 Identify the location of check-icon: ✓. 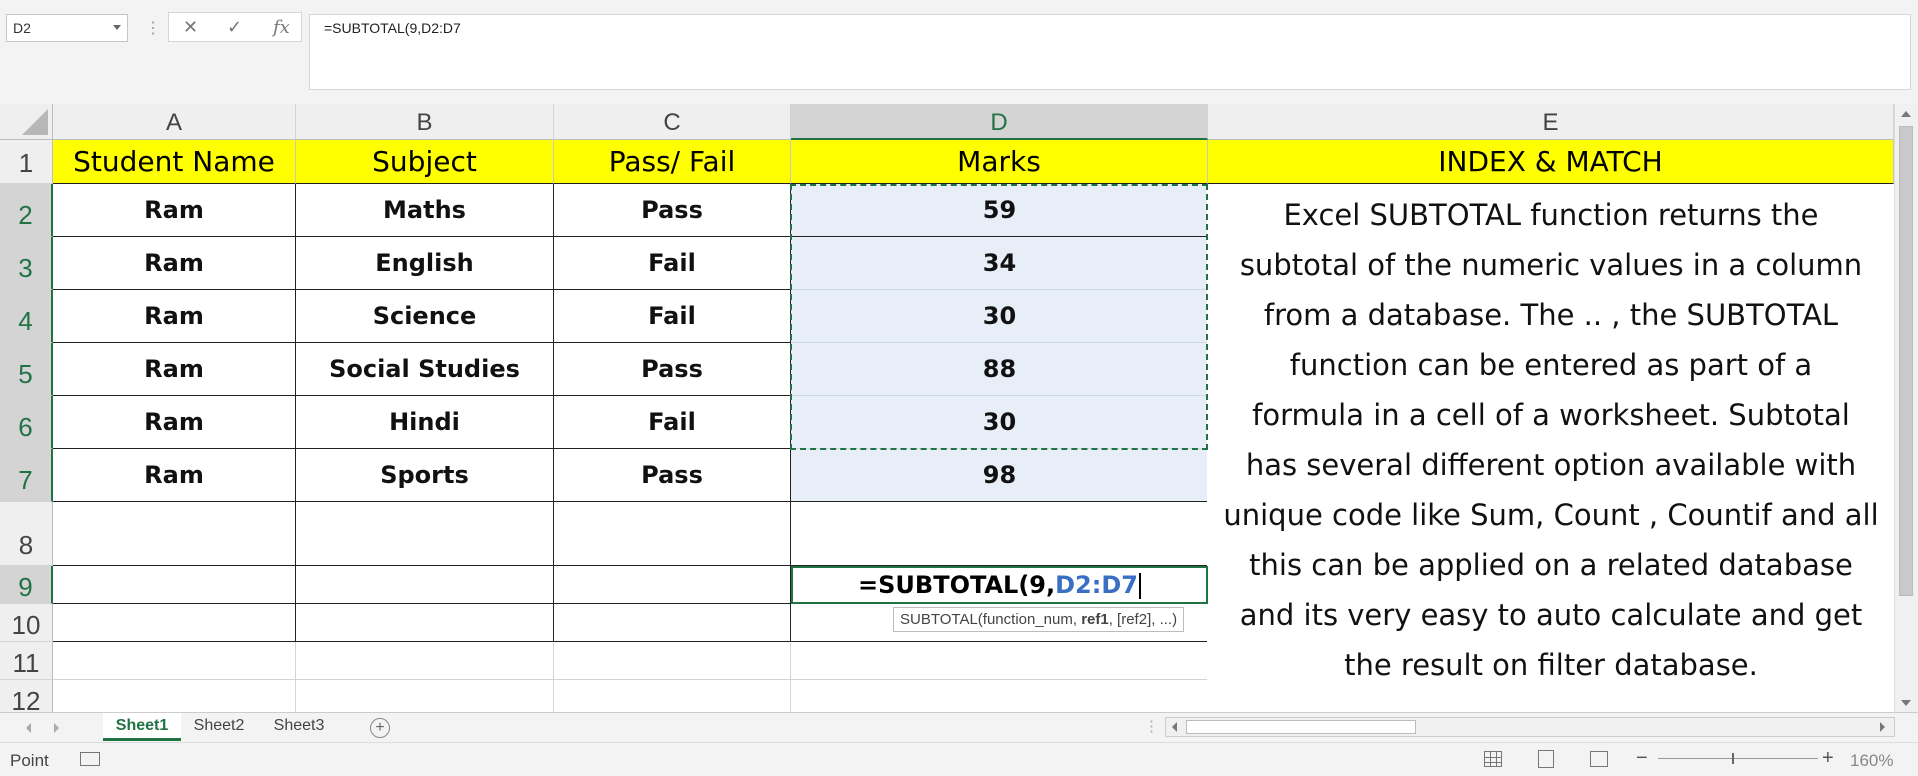
(234, 27).